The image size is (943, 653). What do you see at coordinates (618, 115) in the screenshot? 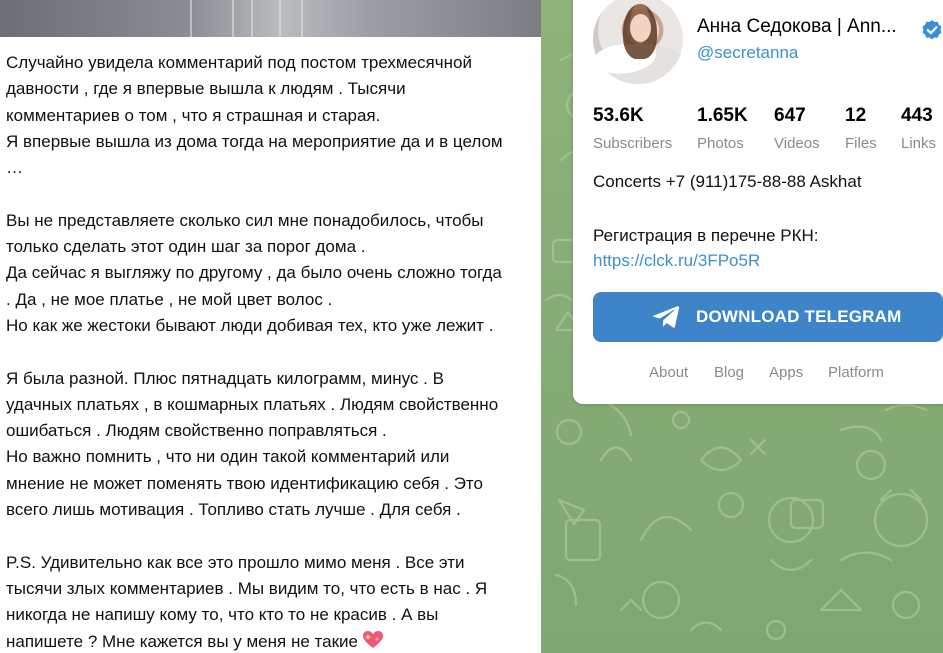
I see `stat-value: 53.6K` at bounding box center [618, 115].